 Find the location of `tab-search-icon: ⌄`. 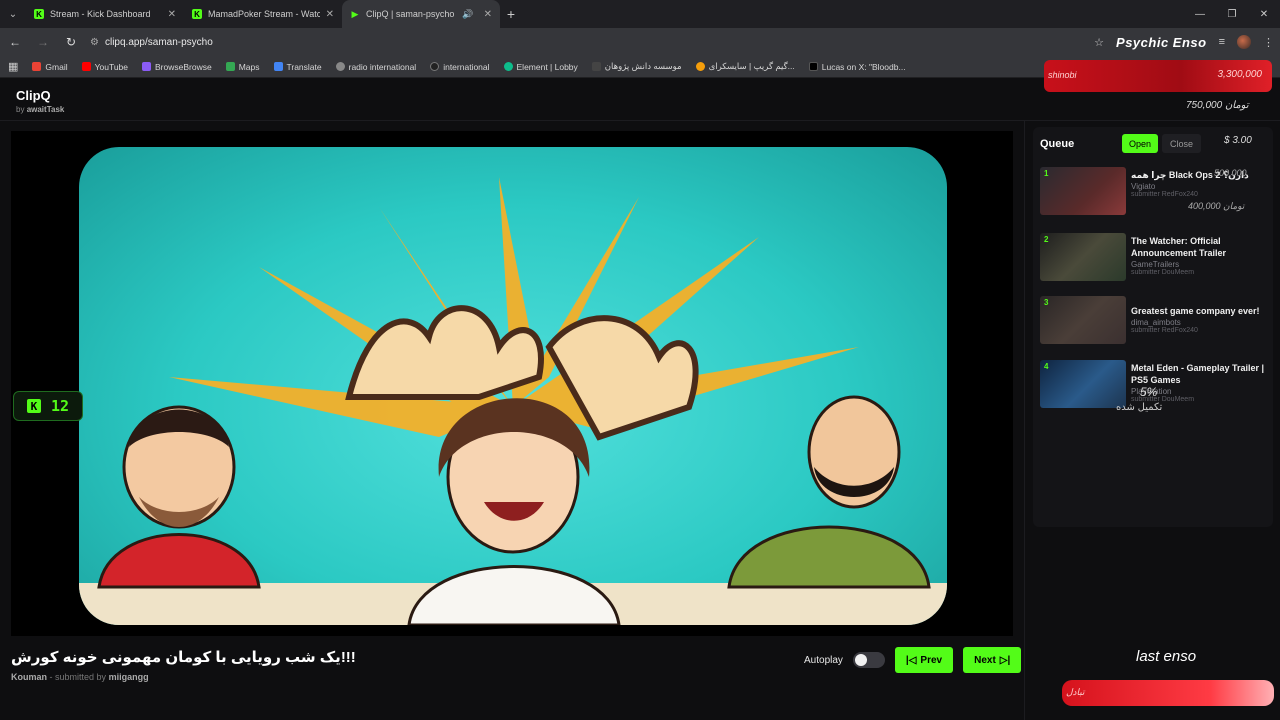

tab-search-icon: ⌄ is located at coordinates (13, 14).